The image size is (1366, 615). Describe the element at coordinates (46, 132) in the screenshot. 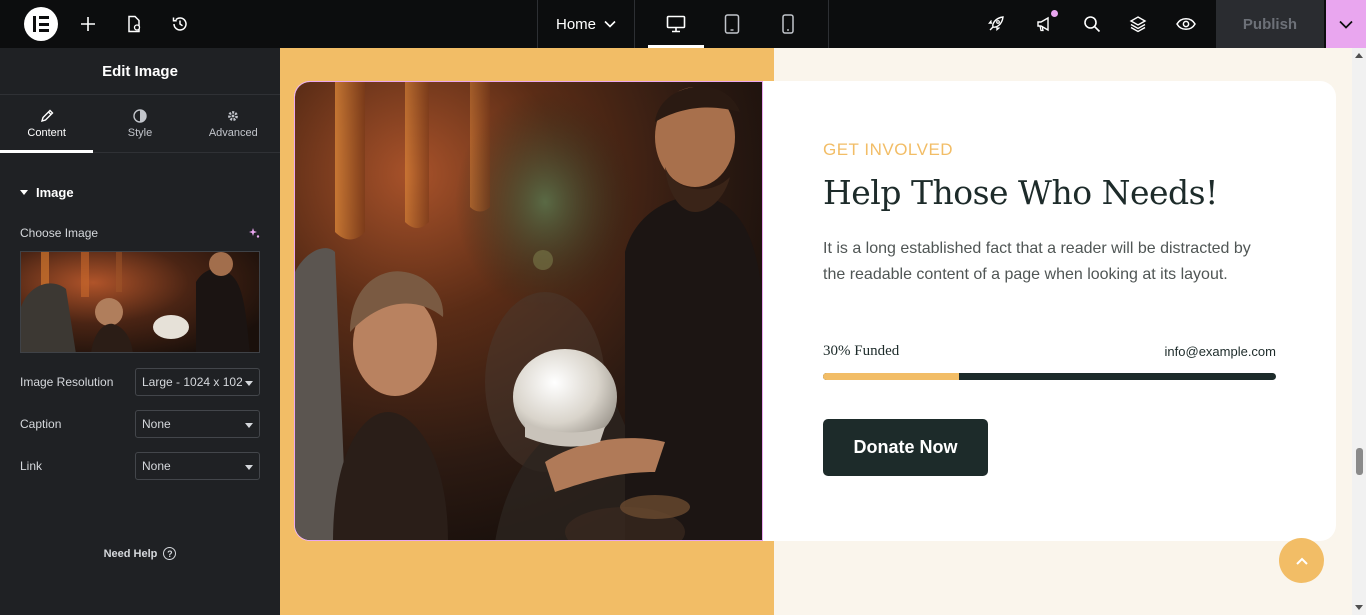

I see `tab-content-label: Content` at that location.